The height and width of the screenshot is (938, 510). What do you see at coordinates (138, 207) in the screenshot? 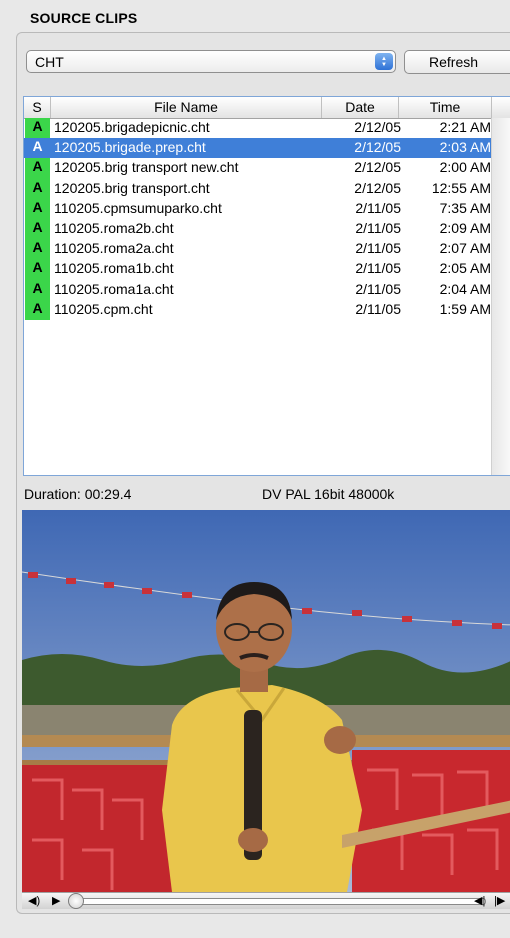
I see `file-name-cell: 110205.cpmsumuparko.cht` at bounding box center [138, 207].